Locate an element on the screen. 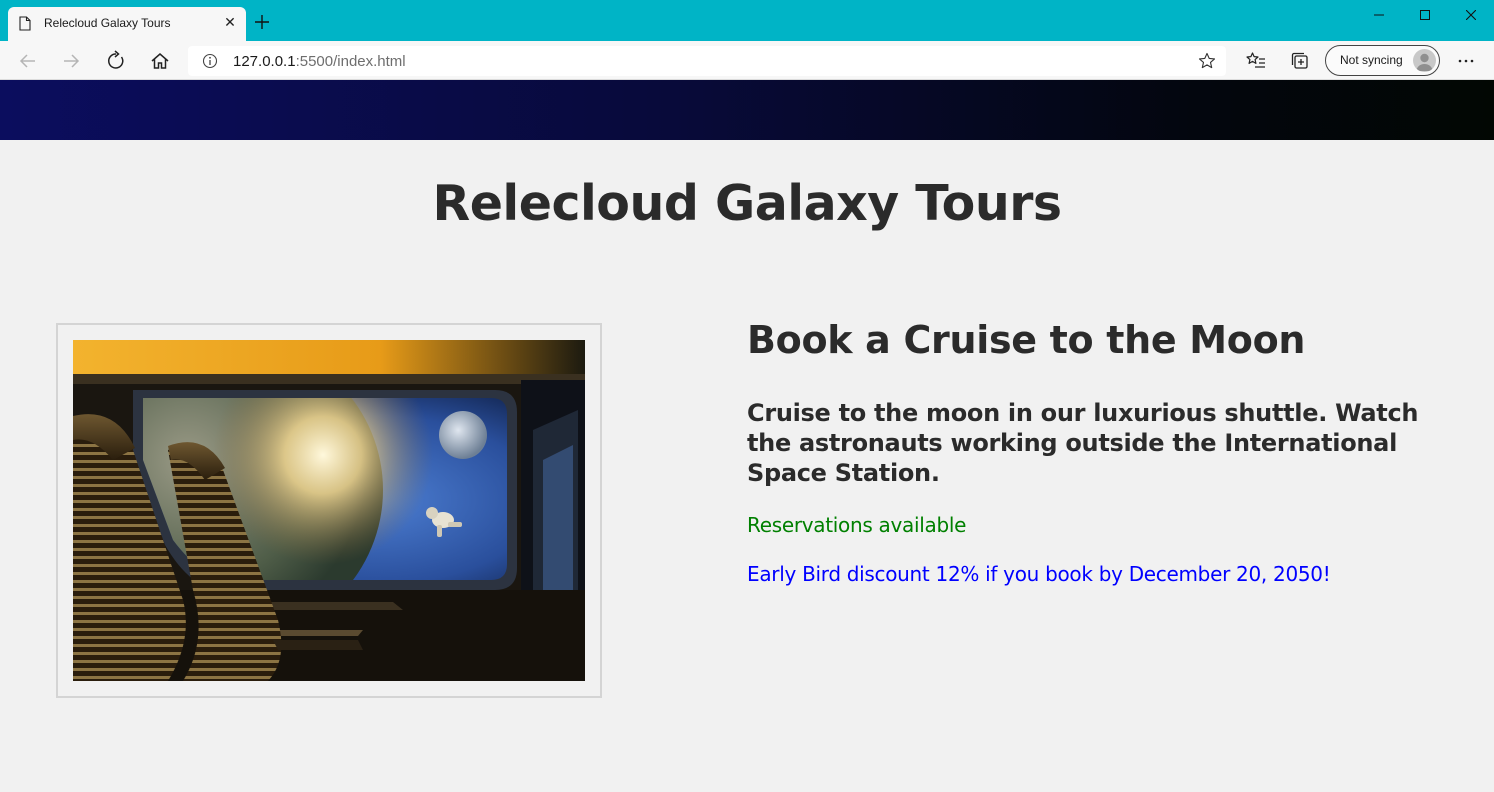 The image size is (1494, 792). maximize-button is located at coordinates (1425, 15).